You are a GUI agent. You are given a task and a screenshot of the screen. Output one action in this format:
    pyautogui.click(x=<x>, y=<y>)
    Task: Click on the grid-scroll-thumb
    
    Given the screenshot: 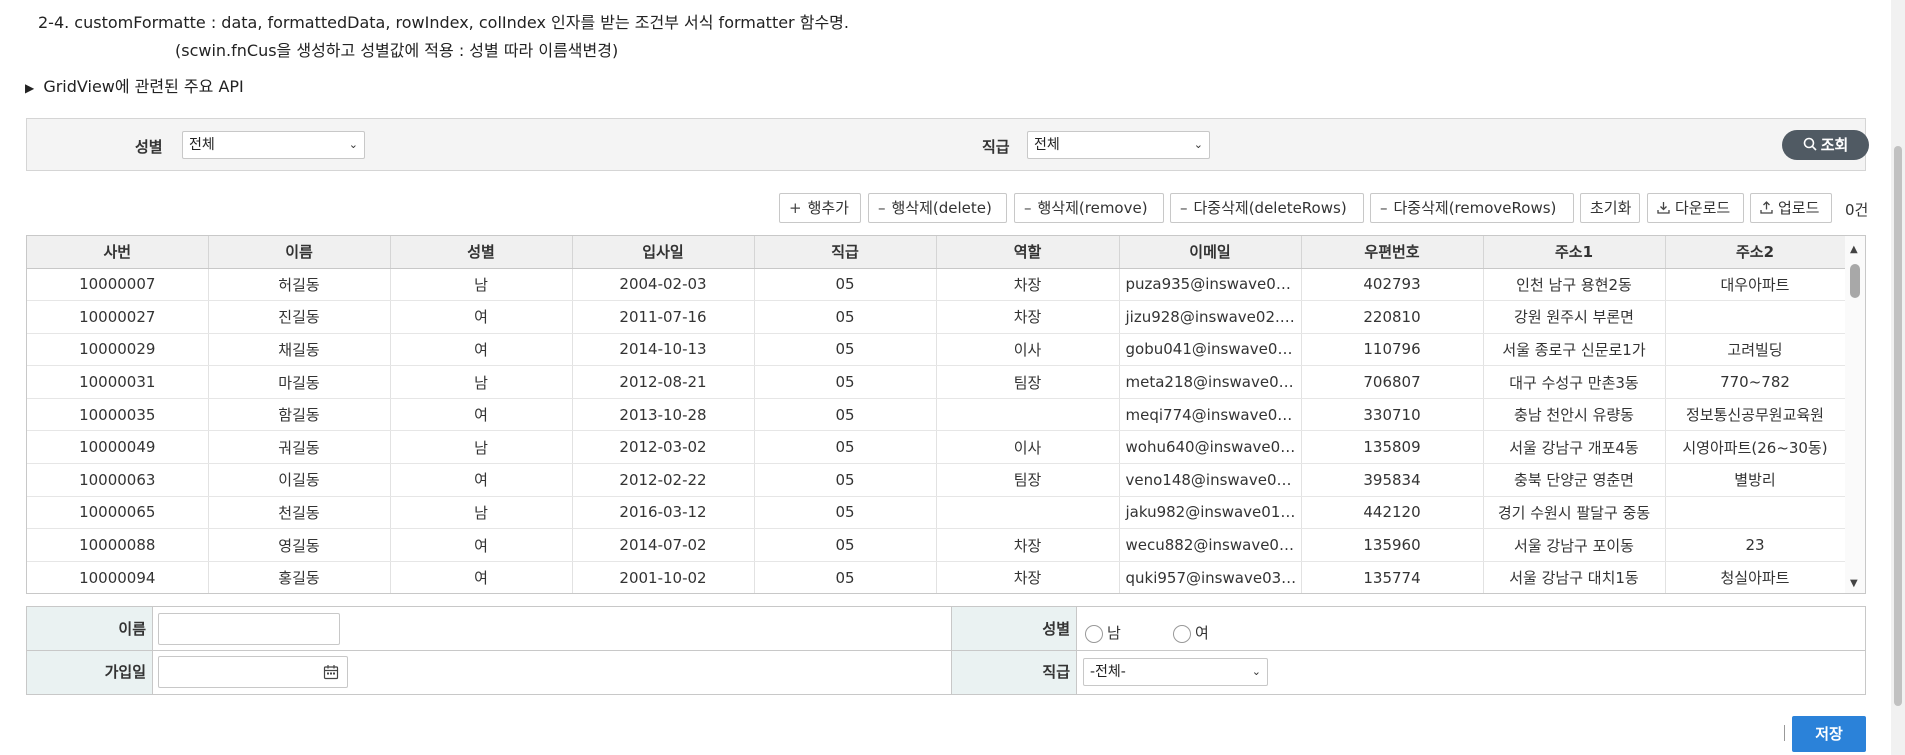 What is the action you would take?
    pyautogui.click(x=1855, y=281)
    